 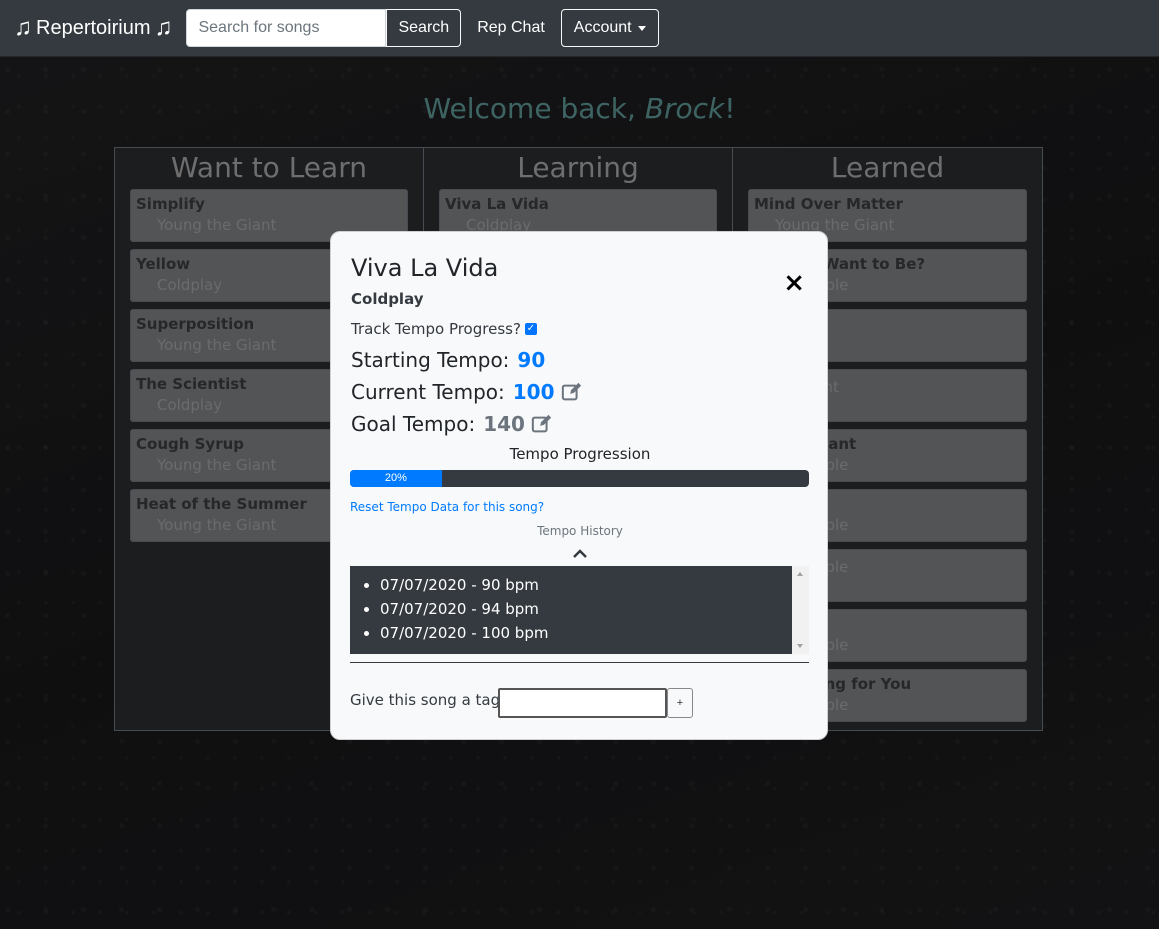 What do you see at coordinates (430, 360) in the screenshot?
I see `starting-tempo-label: Starting Tempo:` at bounding box center [430, 360].